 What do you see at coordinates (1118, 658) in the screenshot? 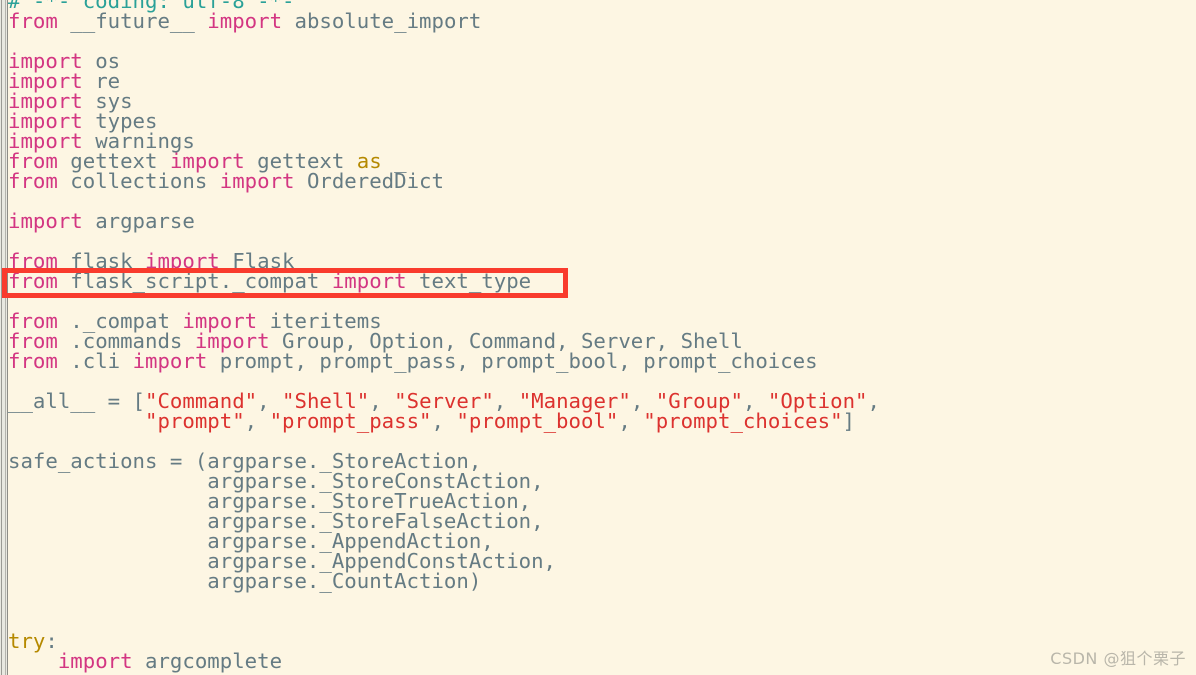
I see `csdn-watermark: CSDN @狙个栗子` at bounding box center [1118, 658].